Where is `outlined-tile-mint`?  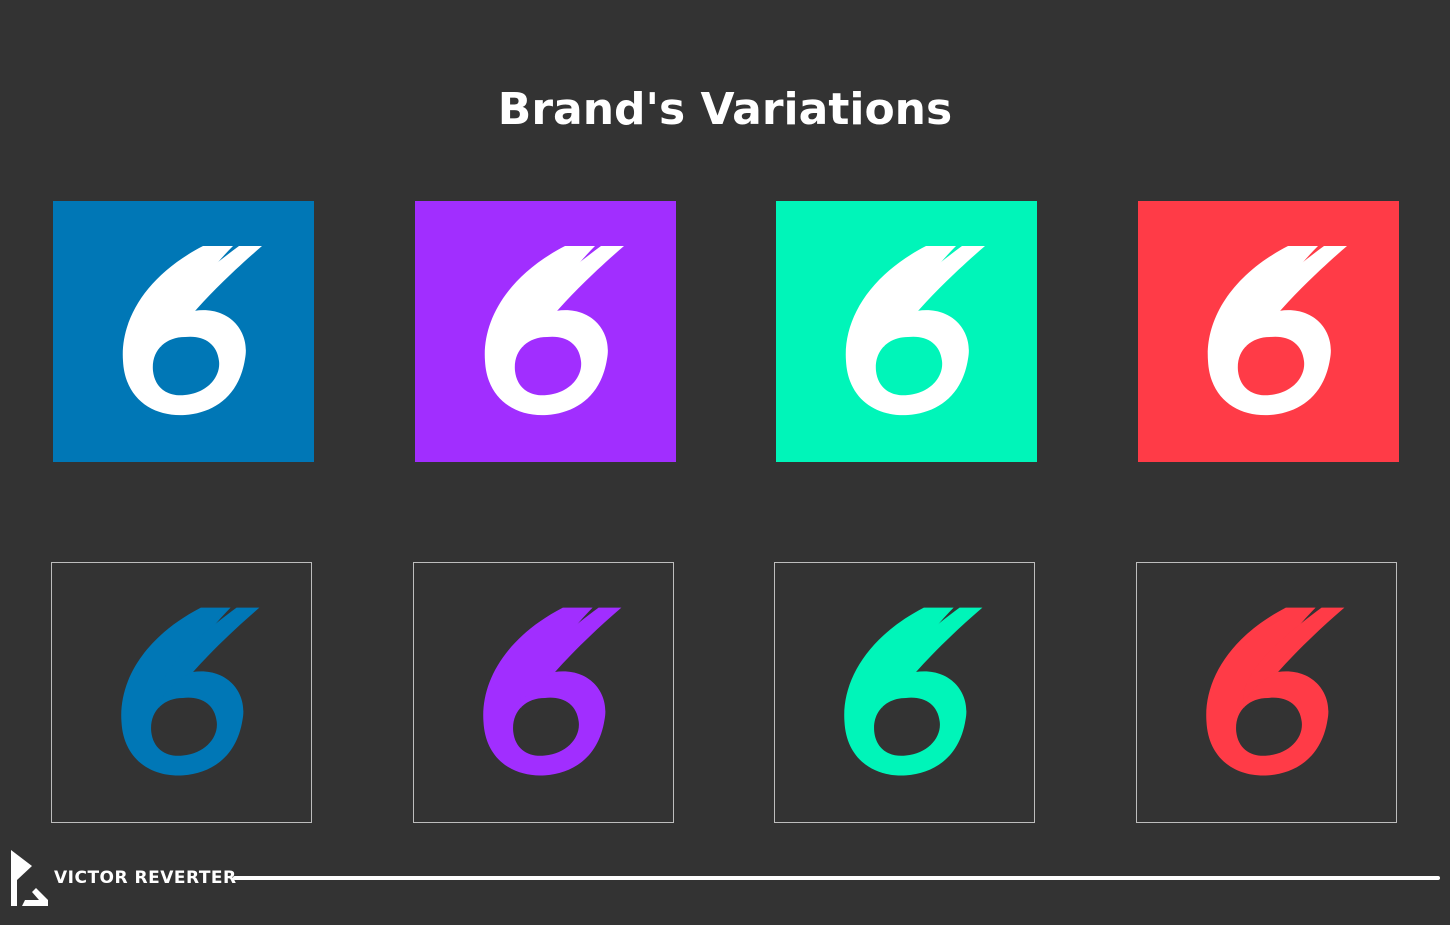 outlined-tile-mint is located at coordinates (904, 692).